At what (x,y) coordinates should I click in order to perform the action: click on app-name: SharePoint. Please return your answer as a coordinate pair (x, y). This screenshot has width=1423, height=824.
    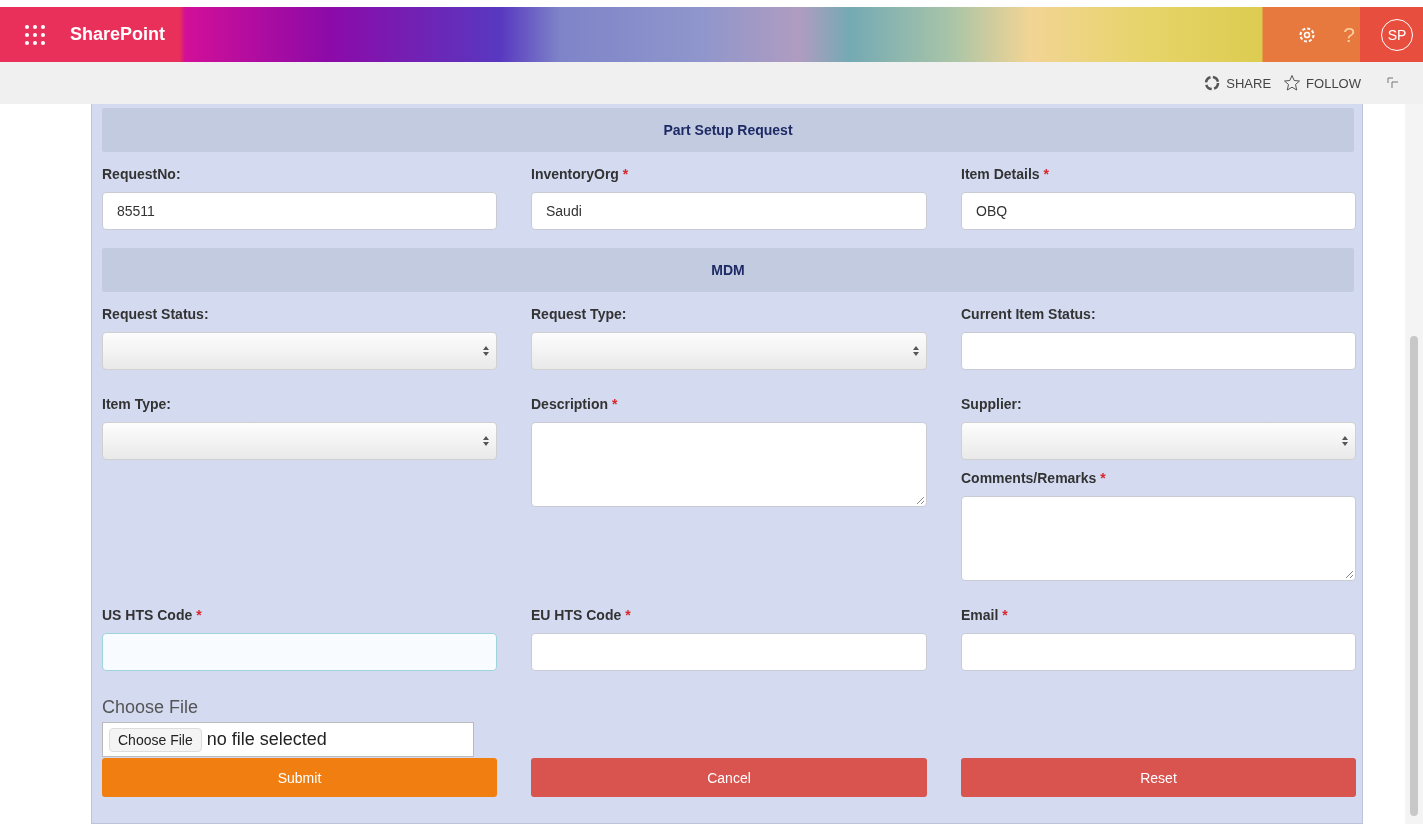
    Looking at the image, I should click on (118, 34).